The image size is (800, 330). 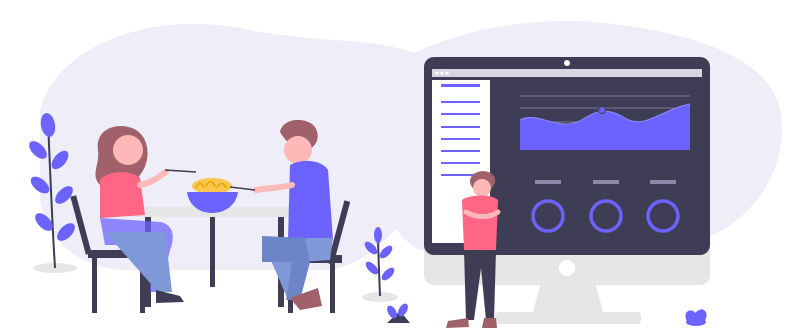 I want to click on window-bar, so click(x=567, y=73).